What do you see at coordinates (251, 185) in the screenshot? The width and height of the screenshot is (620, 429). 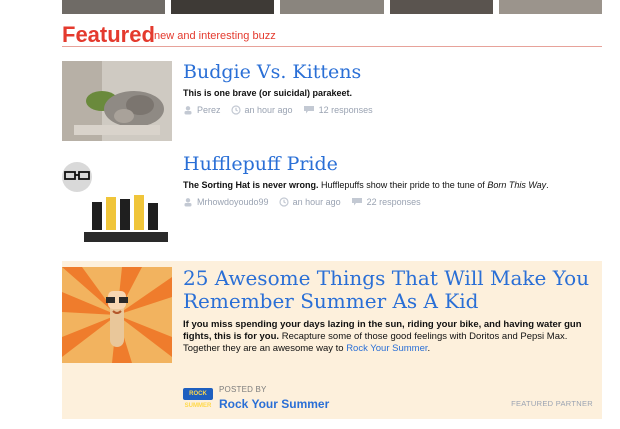 I see `post-description-bold: The Sorting Hat is never wrong.` at bounding box center [251, 185].